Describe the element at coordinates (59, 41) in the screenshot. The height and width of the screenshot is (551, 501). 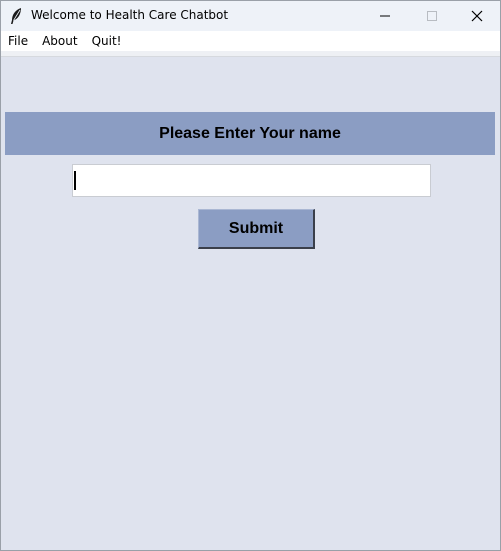
I see `menu-about: About` at that location.